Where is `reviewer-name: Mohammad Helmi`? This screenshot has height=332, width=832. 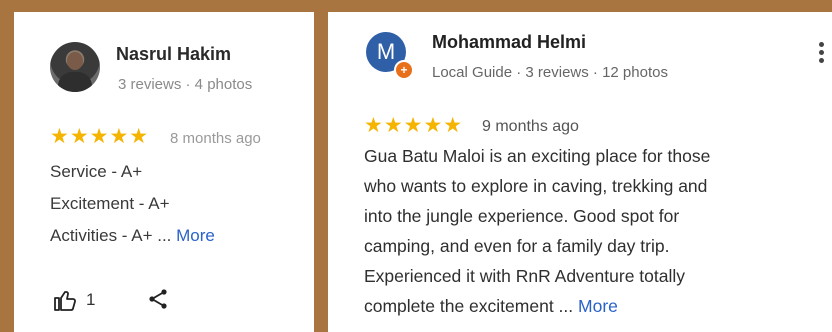 reviewer-name: Mohammad Helmi is located at coordinates (509, 42).